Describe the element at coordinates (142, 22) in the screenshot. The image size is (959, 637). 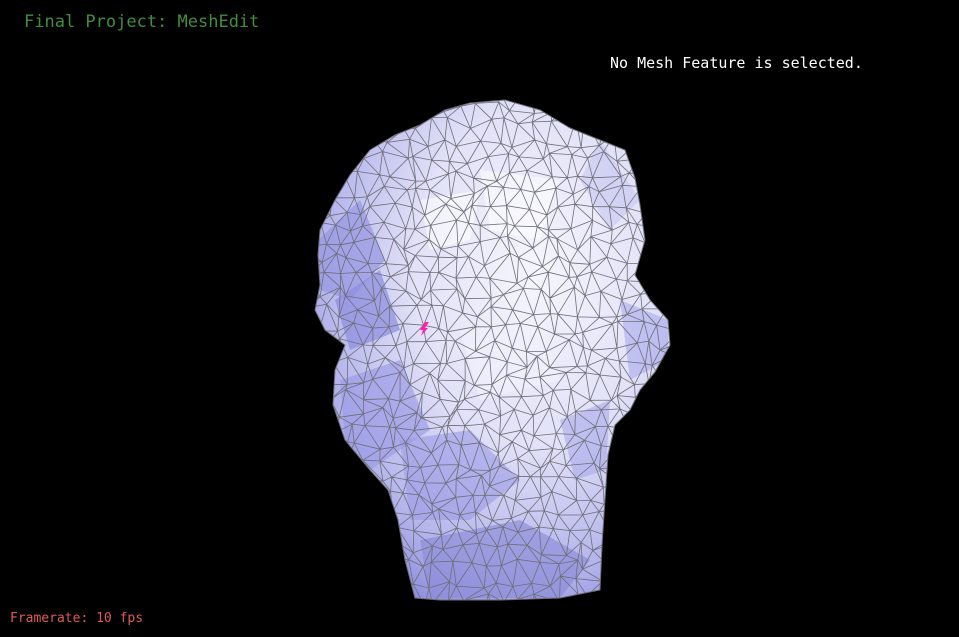
I see `app-title: Final Project: MeshEdit` at that location.